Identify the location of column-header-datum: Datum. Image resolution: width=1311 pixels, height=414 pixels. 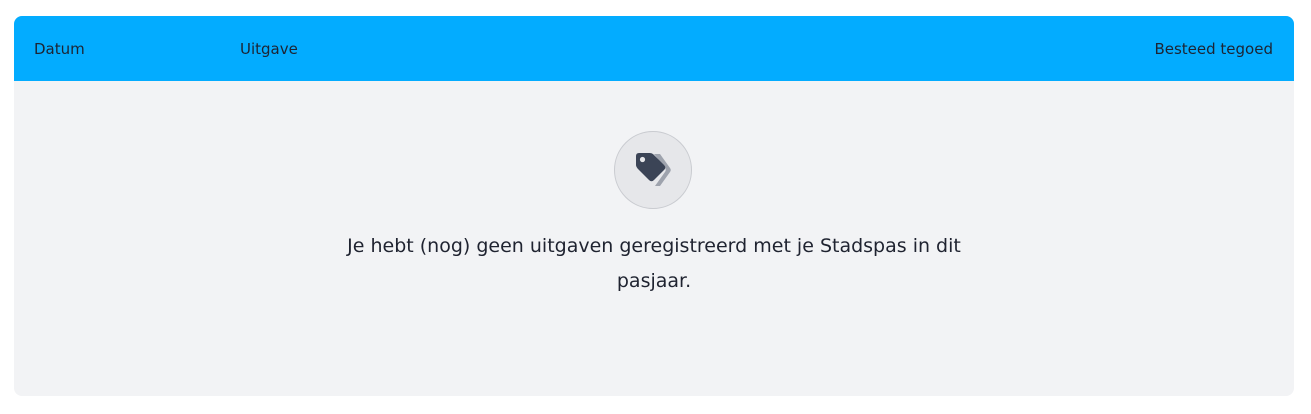
(59, 49).